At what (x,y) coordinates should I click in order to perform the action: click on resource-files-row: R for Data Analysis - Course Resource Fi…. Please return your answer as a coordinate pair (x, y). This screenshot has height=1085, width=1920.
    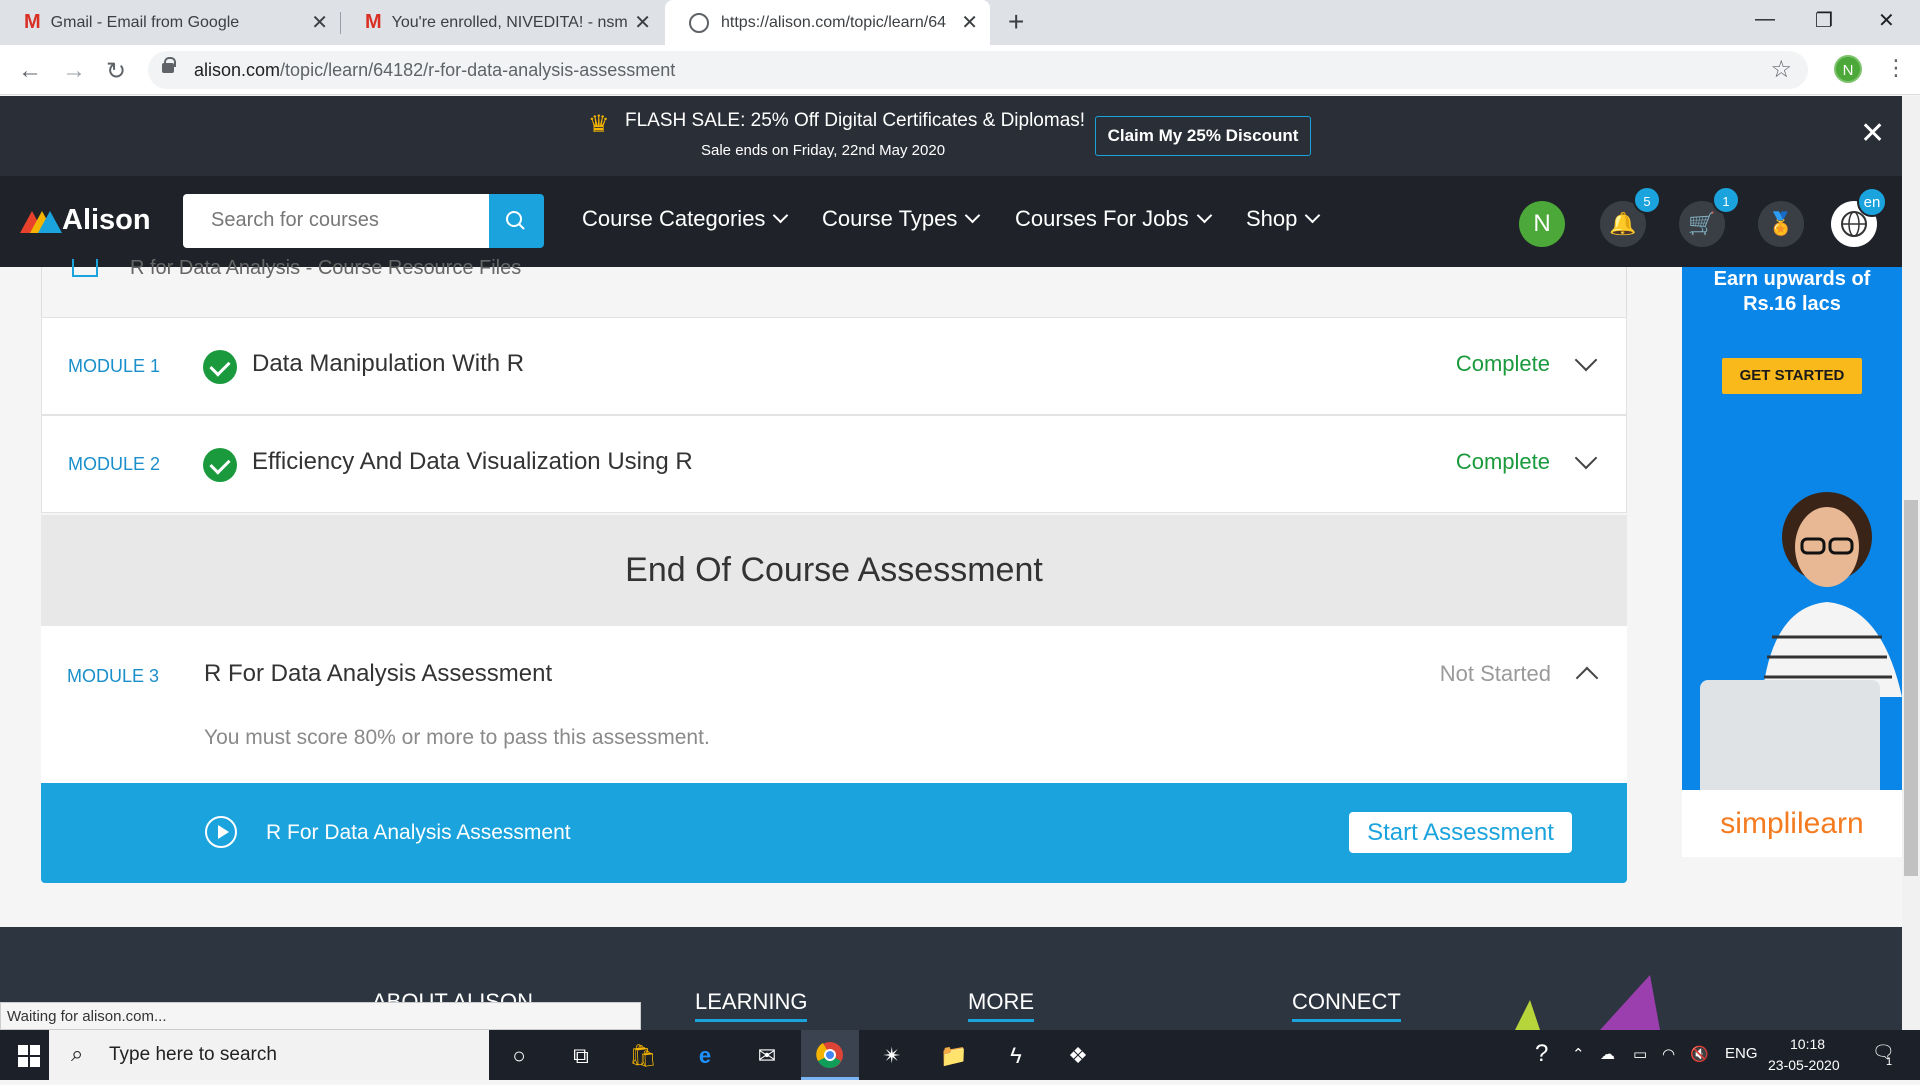
    Looking at the image, I should click on (834, 287).